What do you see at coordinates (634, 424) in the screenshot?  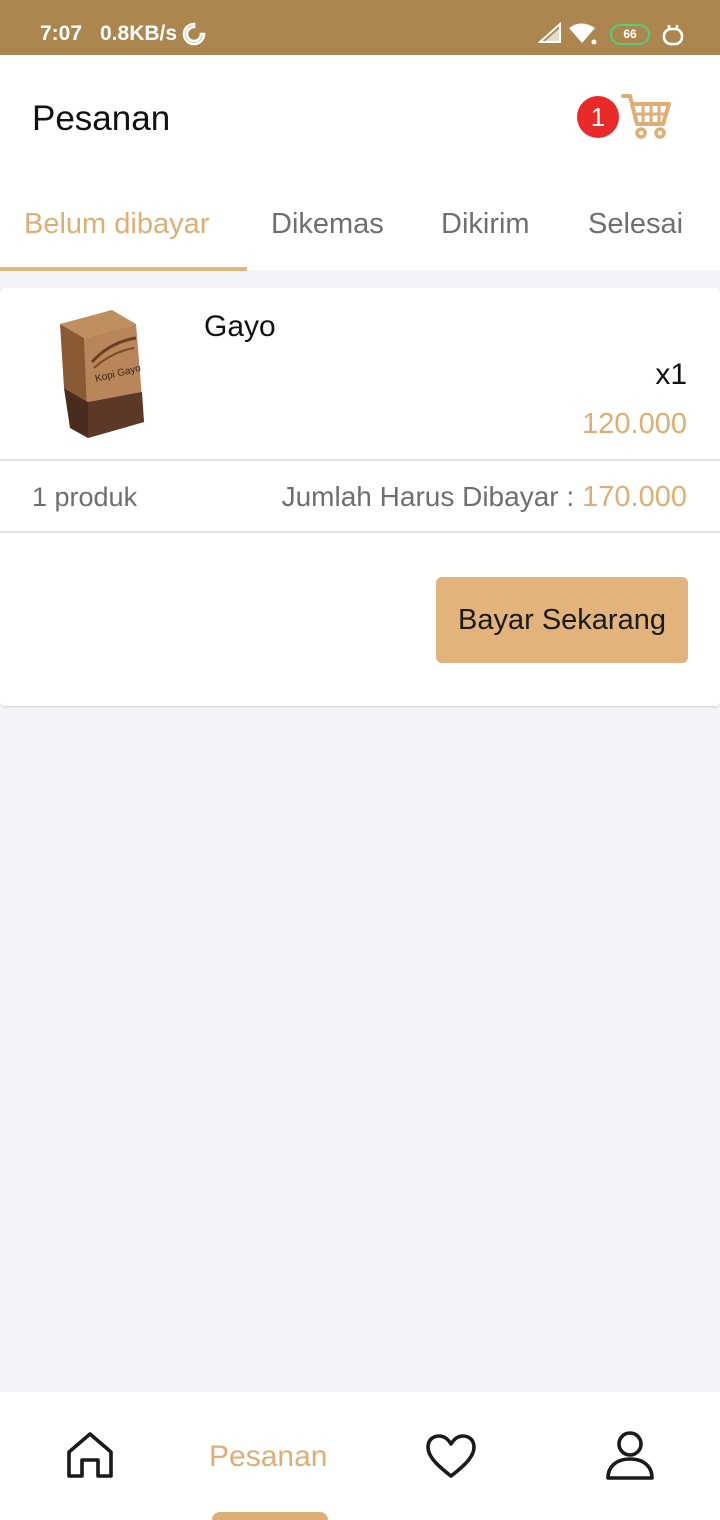 I see `product-price: 120.000` at bounding box center [634, 424].